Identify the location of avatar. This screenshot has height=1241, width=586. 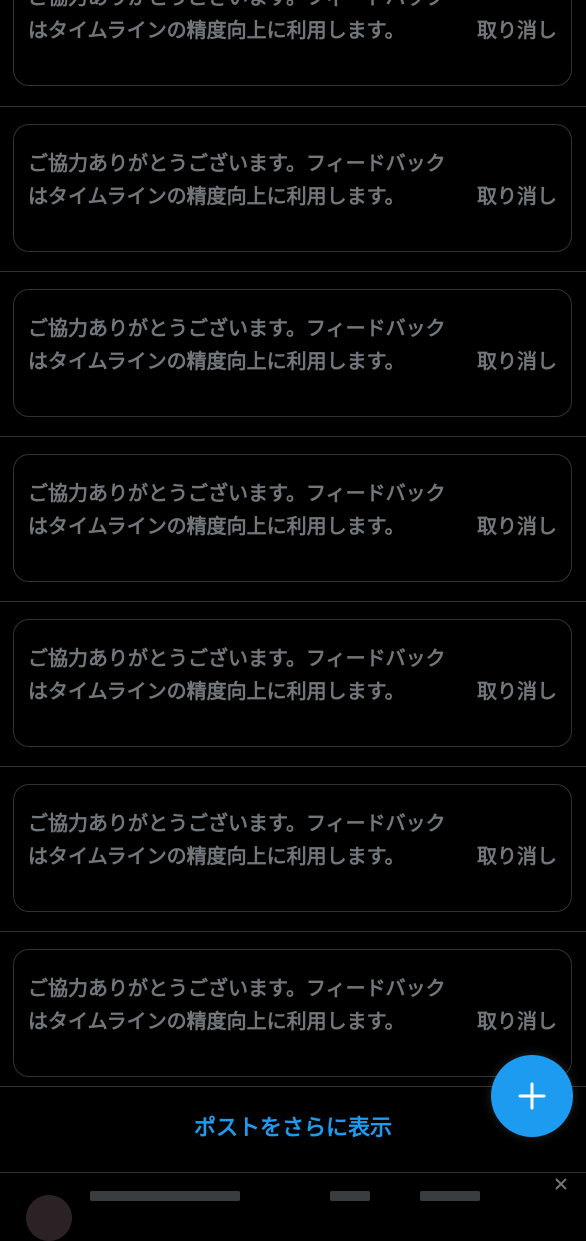
(49, 1218).